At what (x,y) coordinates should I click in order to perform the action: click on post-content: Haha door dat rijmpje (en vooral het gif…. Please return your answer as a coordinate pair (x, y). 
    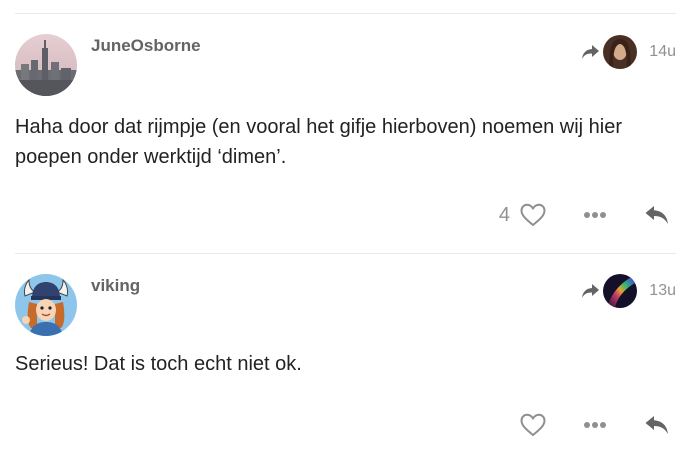
    Looking at the image, I should click on (318, 142).